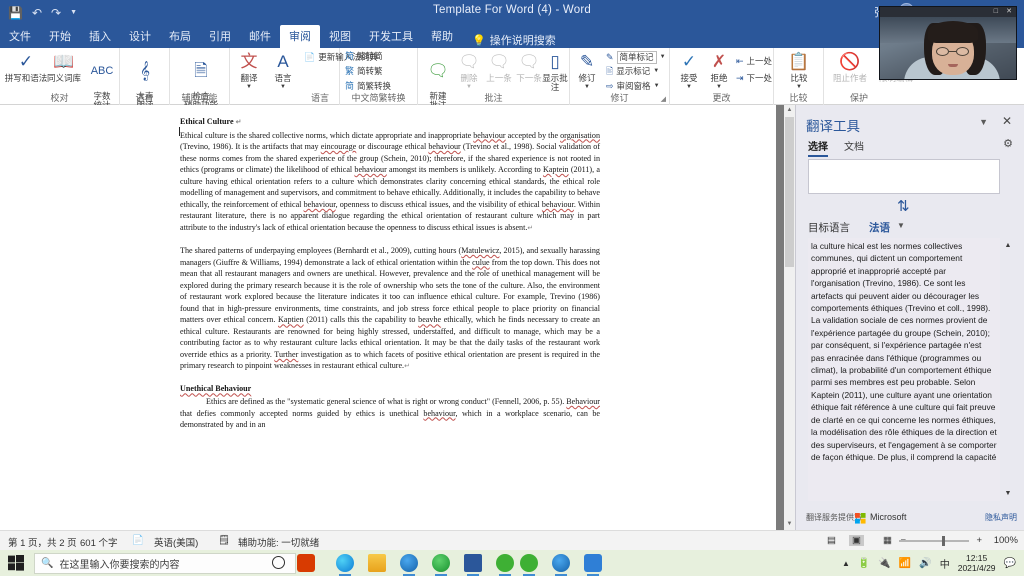  What do you see at coordinates (1010, 563) in the screenshot?
I see `notification-icon: 💬` at bounding box center [1010, 563].